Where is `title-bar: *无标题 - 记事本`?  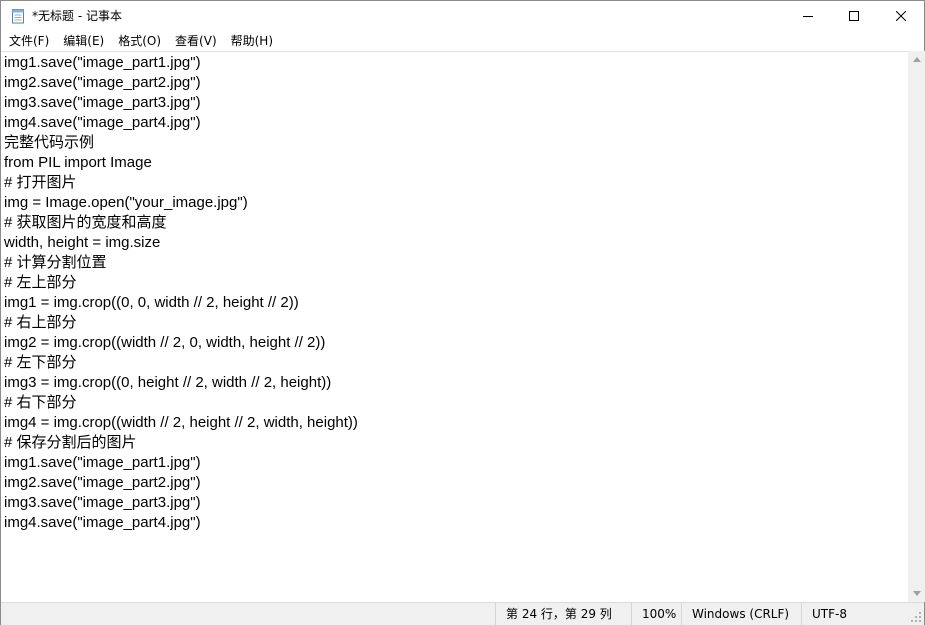
title-bar: *无标题 - 记事本 is located at coordinates (462, 16).